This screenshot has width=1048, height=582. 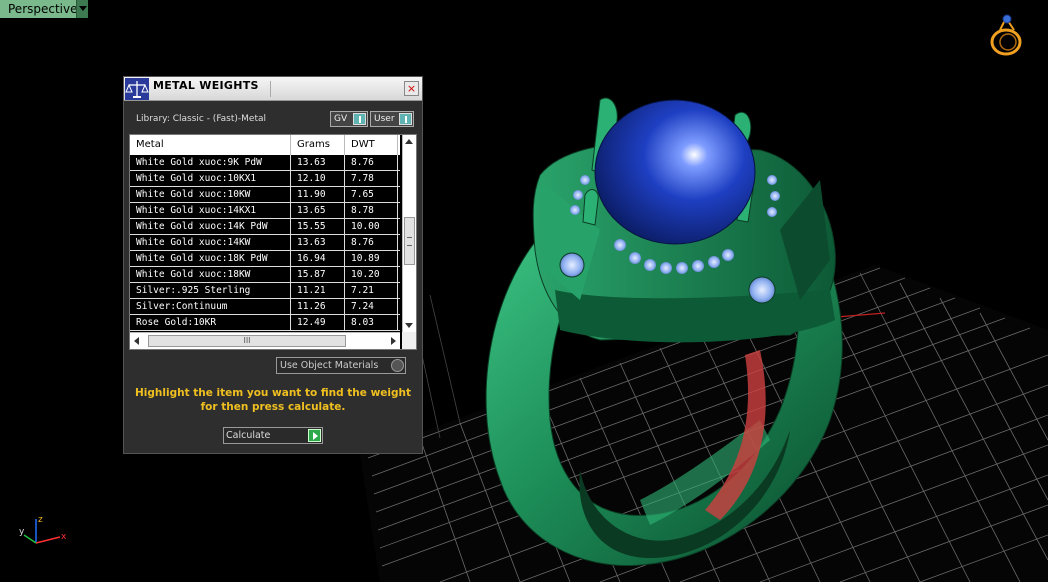 I want to click on calculate-label: Calculate, so click(x=248, y=435).